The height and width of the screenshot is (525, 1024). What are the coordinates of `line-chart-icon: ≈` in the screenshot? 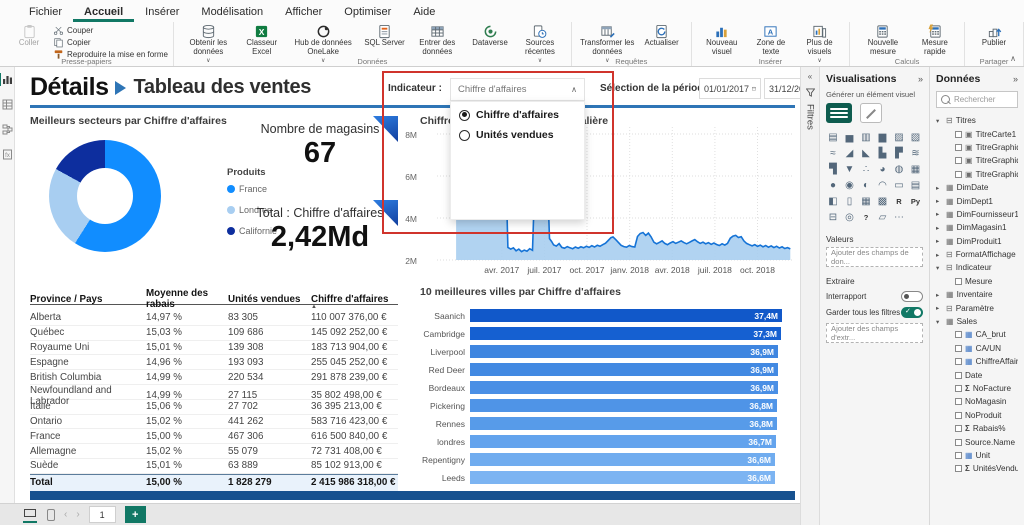 It's located at (833, 154).